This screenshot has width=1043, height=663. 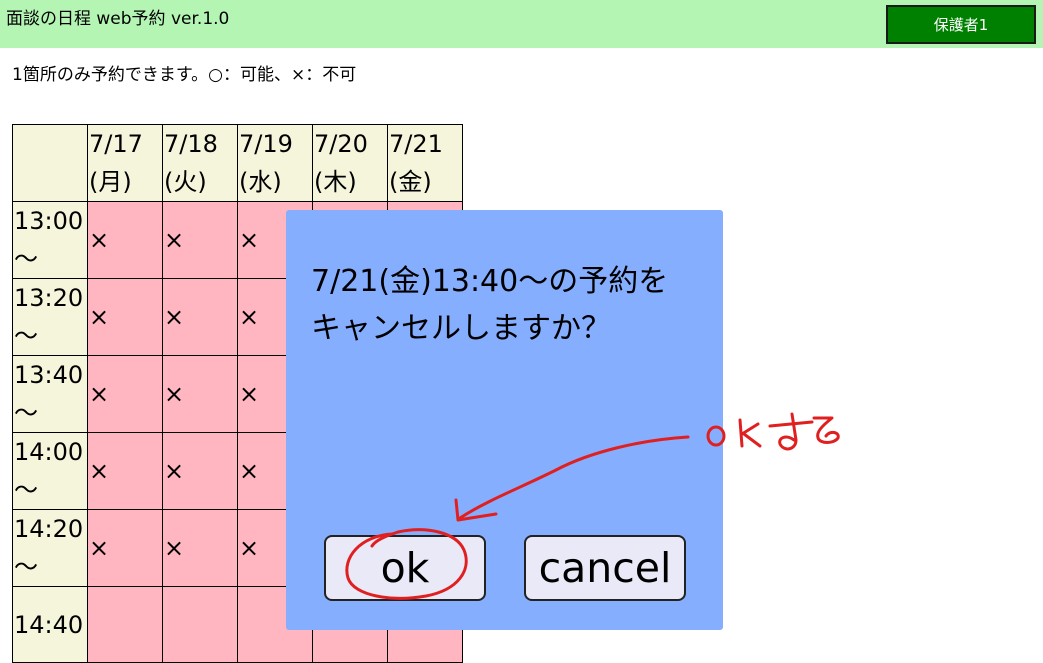 I want to click on weekday-label: (月), so click(x=110, y=182).